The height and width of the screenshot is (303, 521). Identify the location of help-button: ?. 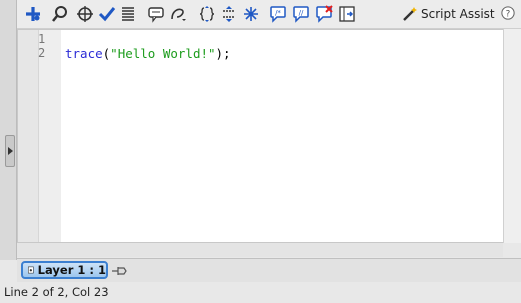
(508, 13).